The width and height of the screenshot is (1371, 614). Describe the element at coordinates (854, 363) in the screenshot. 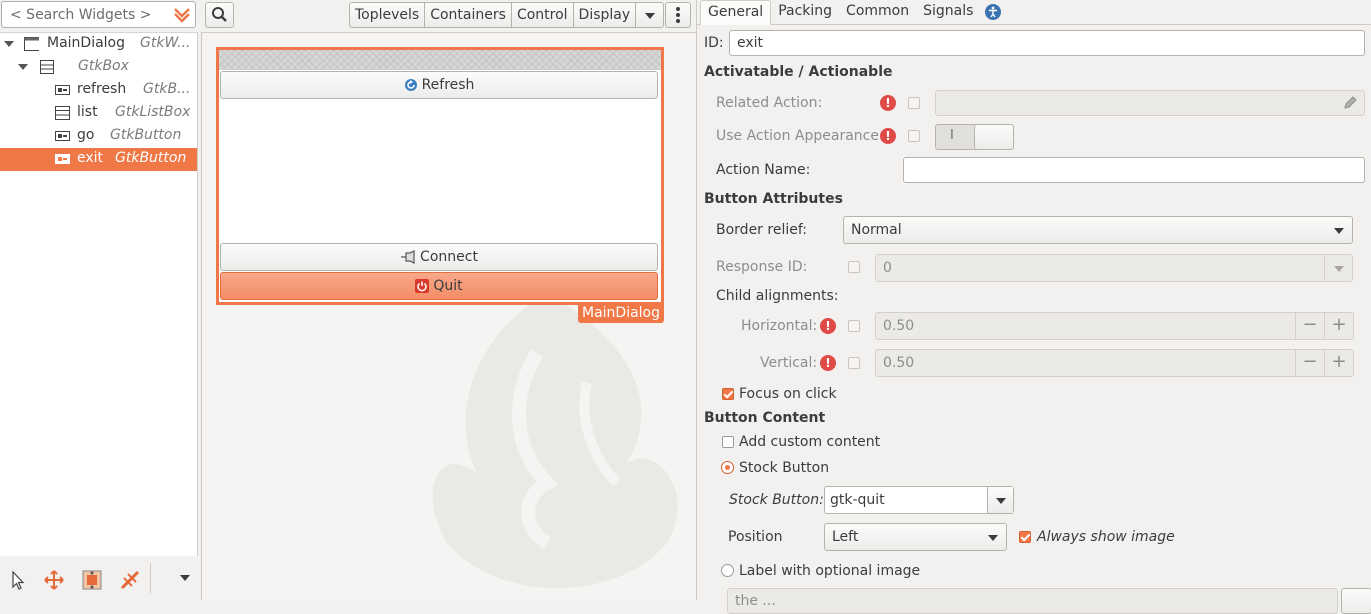

I see `vertical-checkbox` at that location.